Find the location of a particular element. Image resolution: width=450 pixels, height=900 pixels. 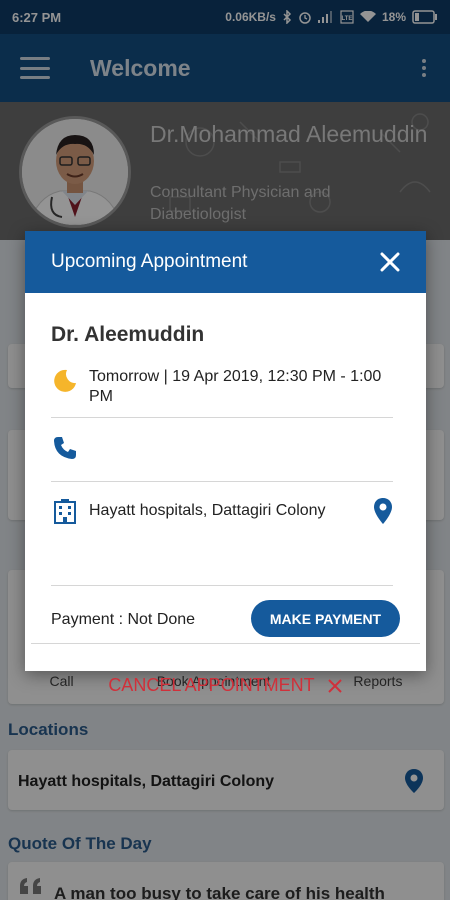

appointment-location-row: Hayatt hospitals, Dattagiri Colony is located at coordinates (222, 511).